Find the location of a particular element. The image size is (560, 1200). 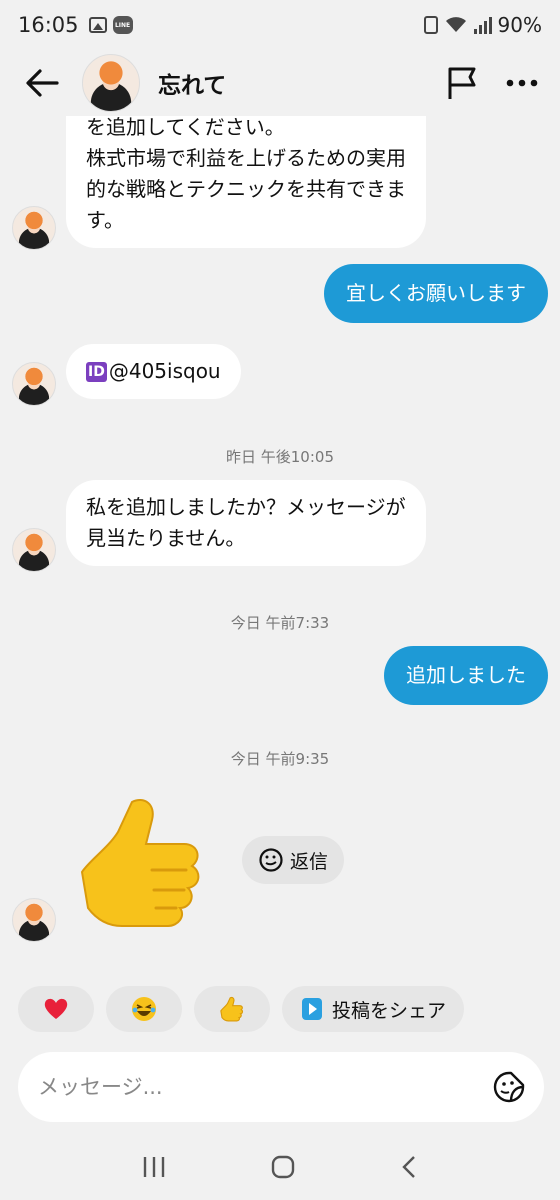

sim-icon is located at coordinates (430, 25).